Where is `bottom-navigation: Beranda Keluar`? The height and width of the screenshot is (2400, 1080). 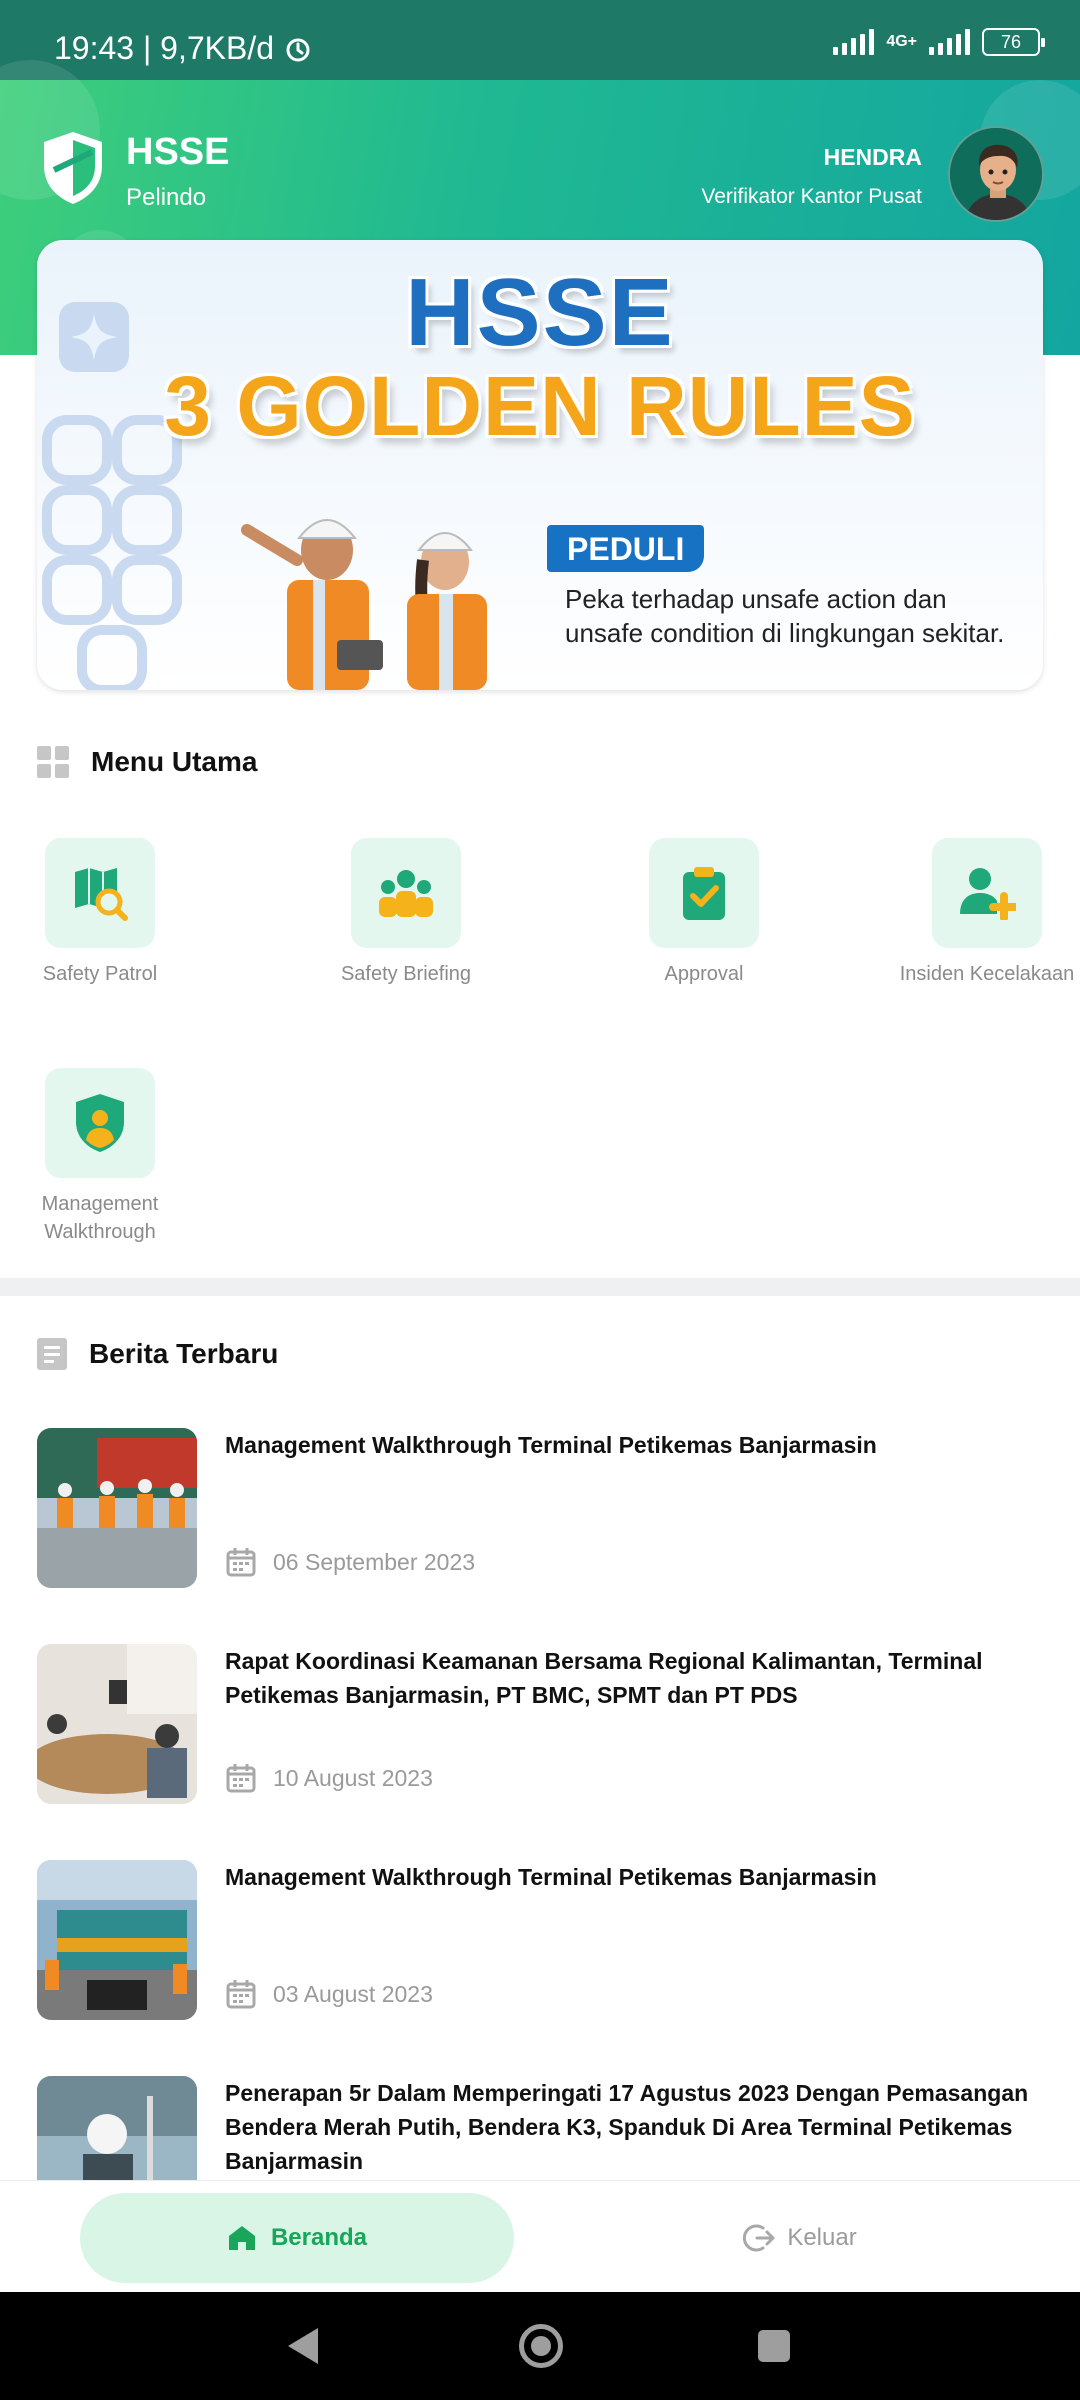 bottom-navigation: Beranda Keluar is located at coordinates (540, 2236).